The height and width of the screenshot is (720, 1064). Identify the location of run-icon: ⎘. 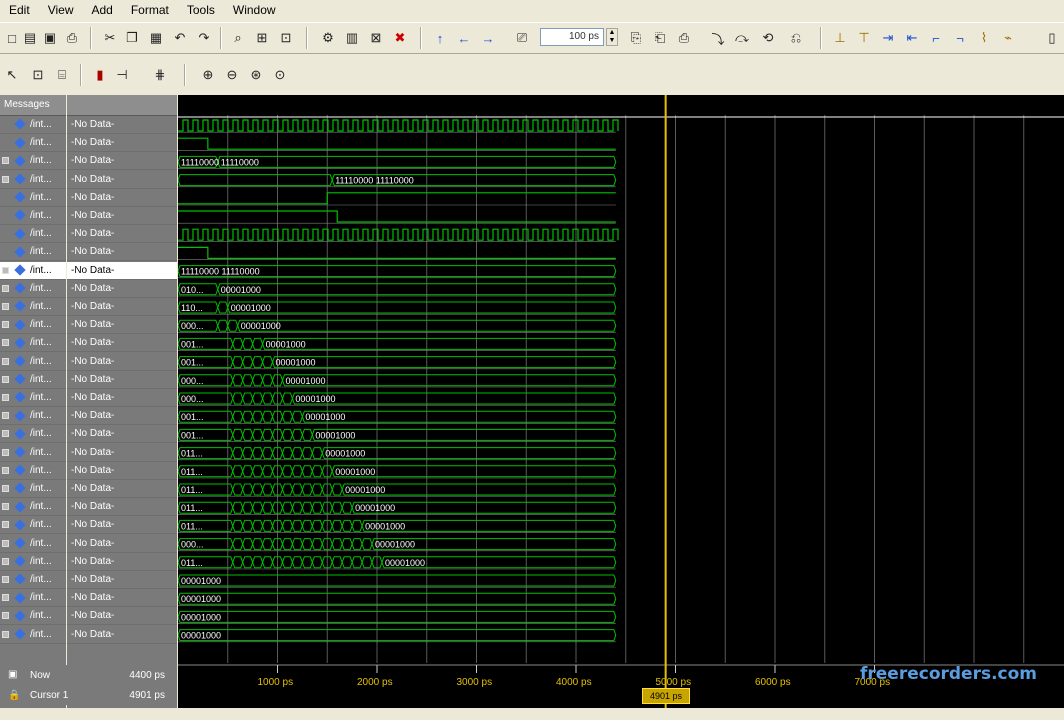
(636, 38).